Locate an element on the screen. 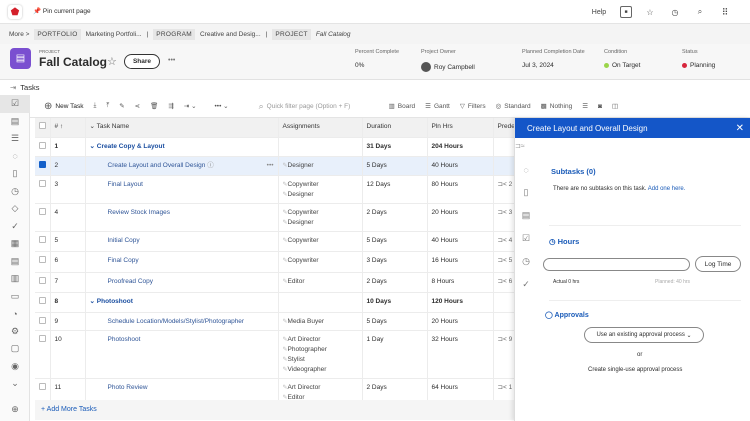 The image size is (750, 421). risk-icon: ◇ is located at coordinates (15, 209).